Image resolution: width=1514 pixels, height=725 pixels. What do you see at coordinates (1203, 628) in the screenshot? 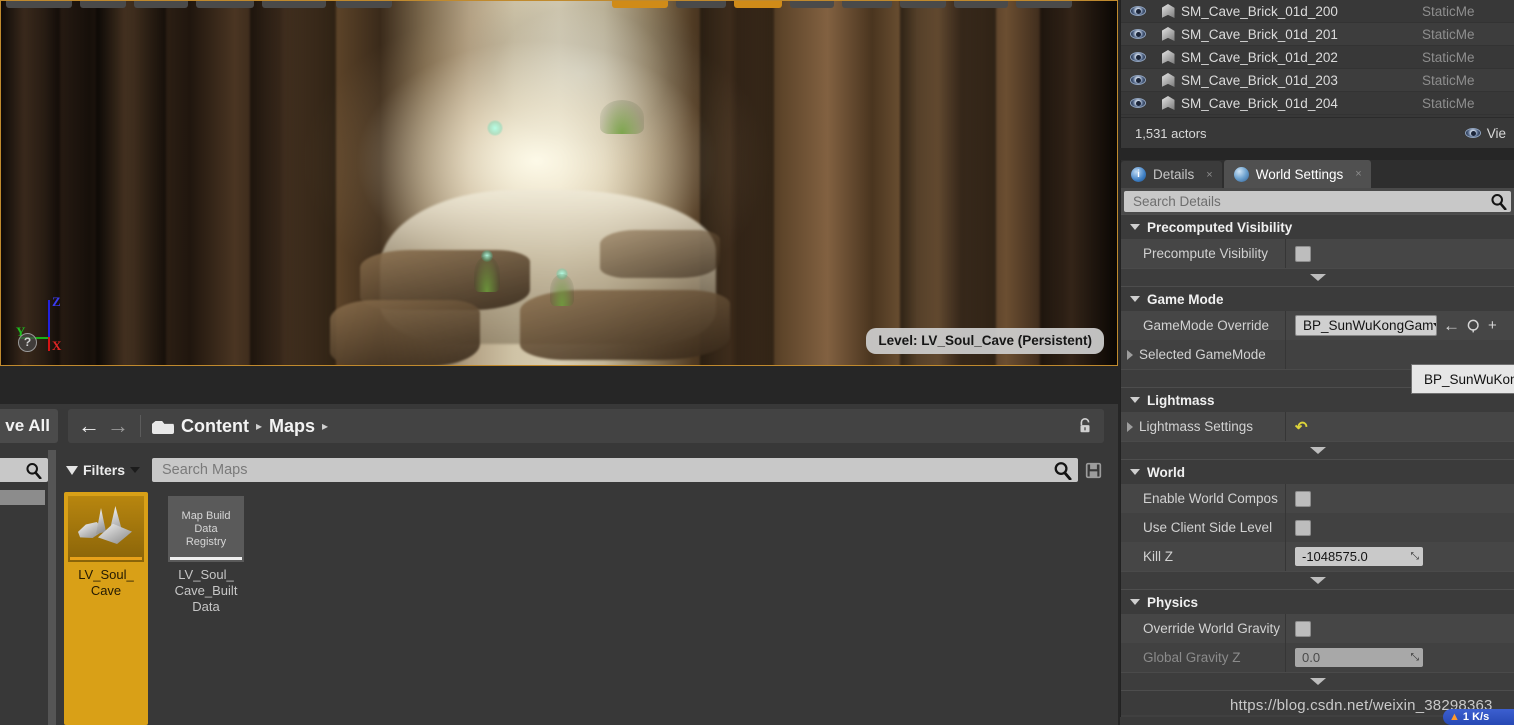
I see `override-world-gravity-label: Override World Gravity` at bounding box center [1203, 628].